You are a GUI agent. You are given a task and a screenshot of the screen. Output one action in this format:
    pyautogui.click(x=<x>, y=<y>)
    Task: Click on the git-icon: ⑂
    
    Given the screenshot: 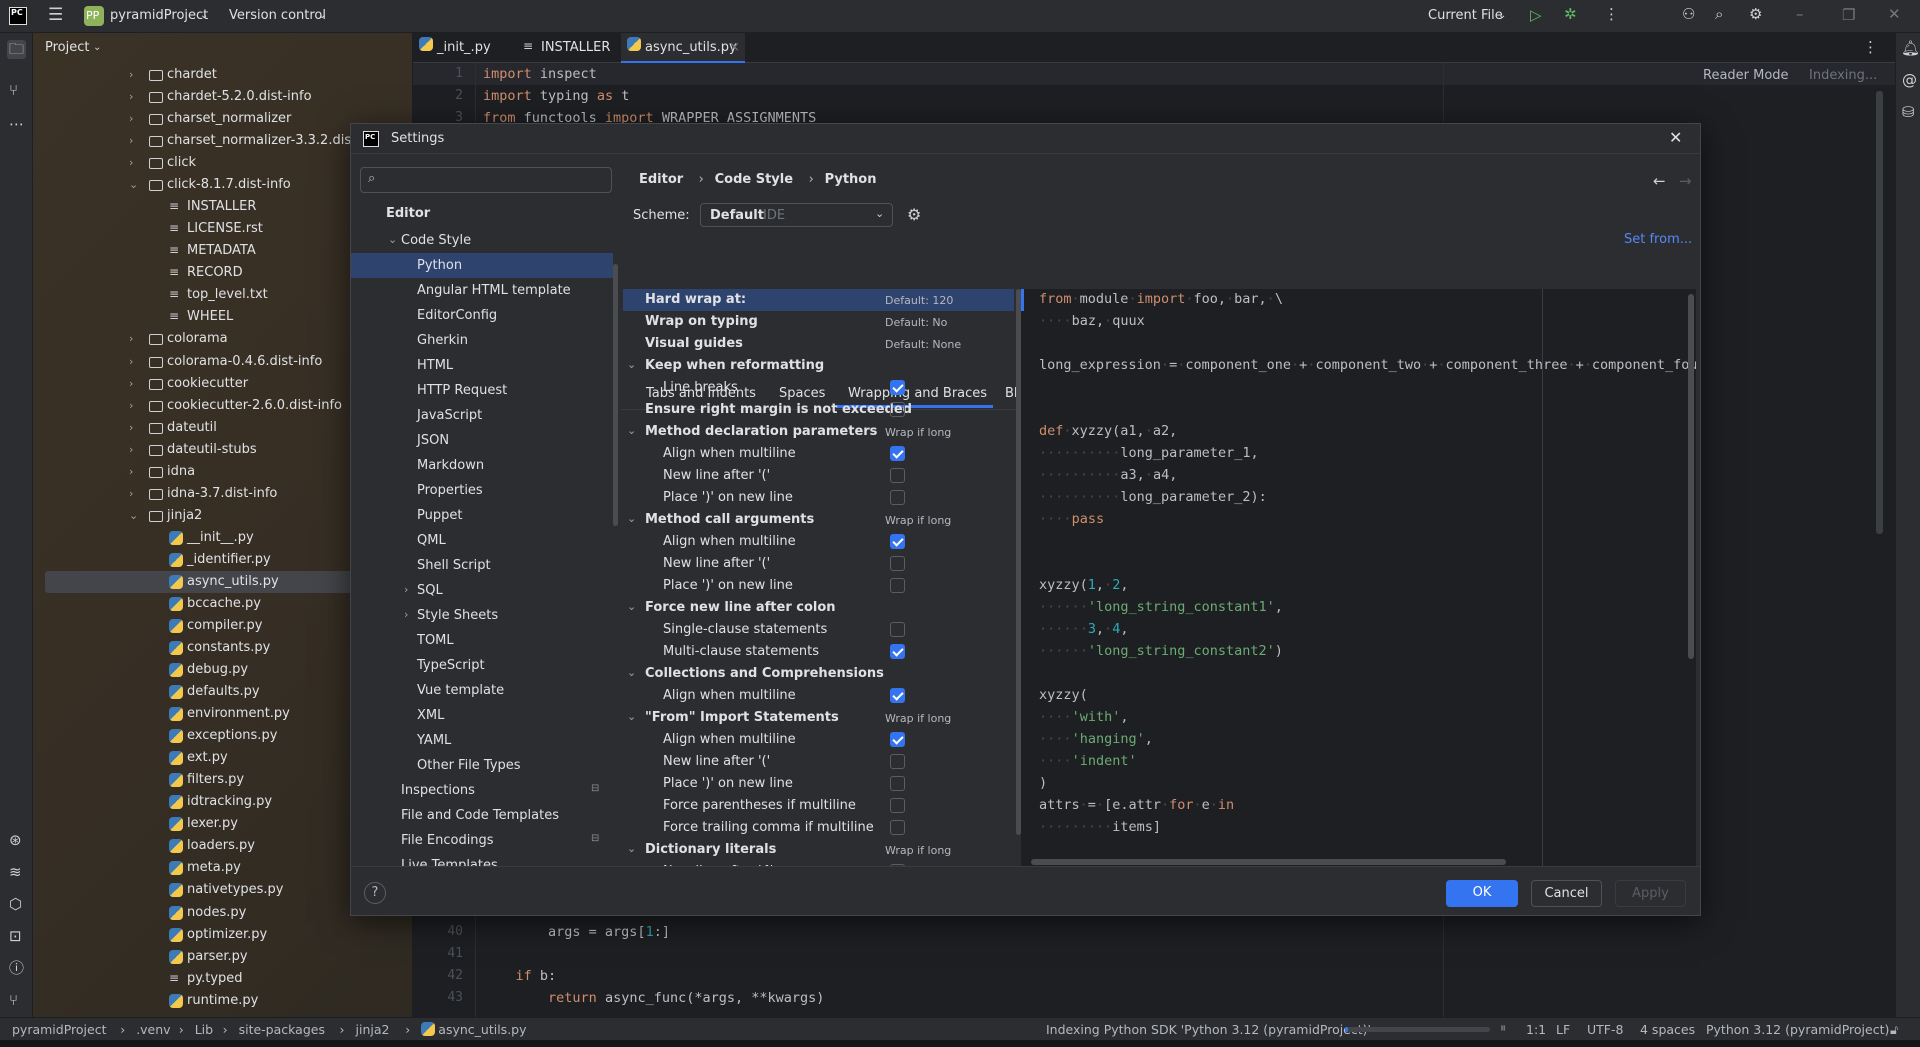 What is the action you would take?
    pyautogui.click(x=13, y=1000)
    